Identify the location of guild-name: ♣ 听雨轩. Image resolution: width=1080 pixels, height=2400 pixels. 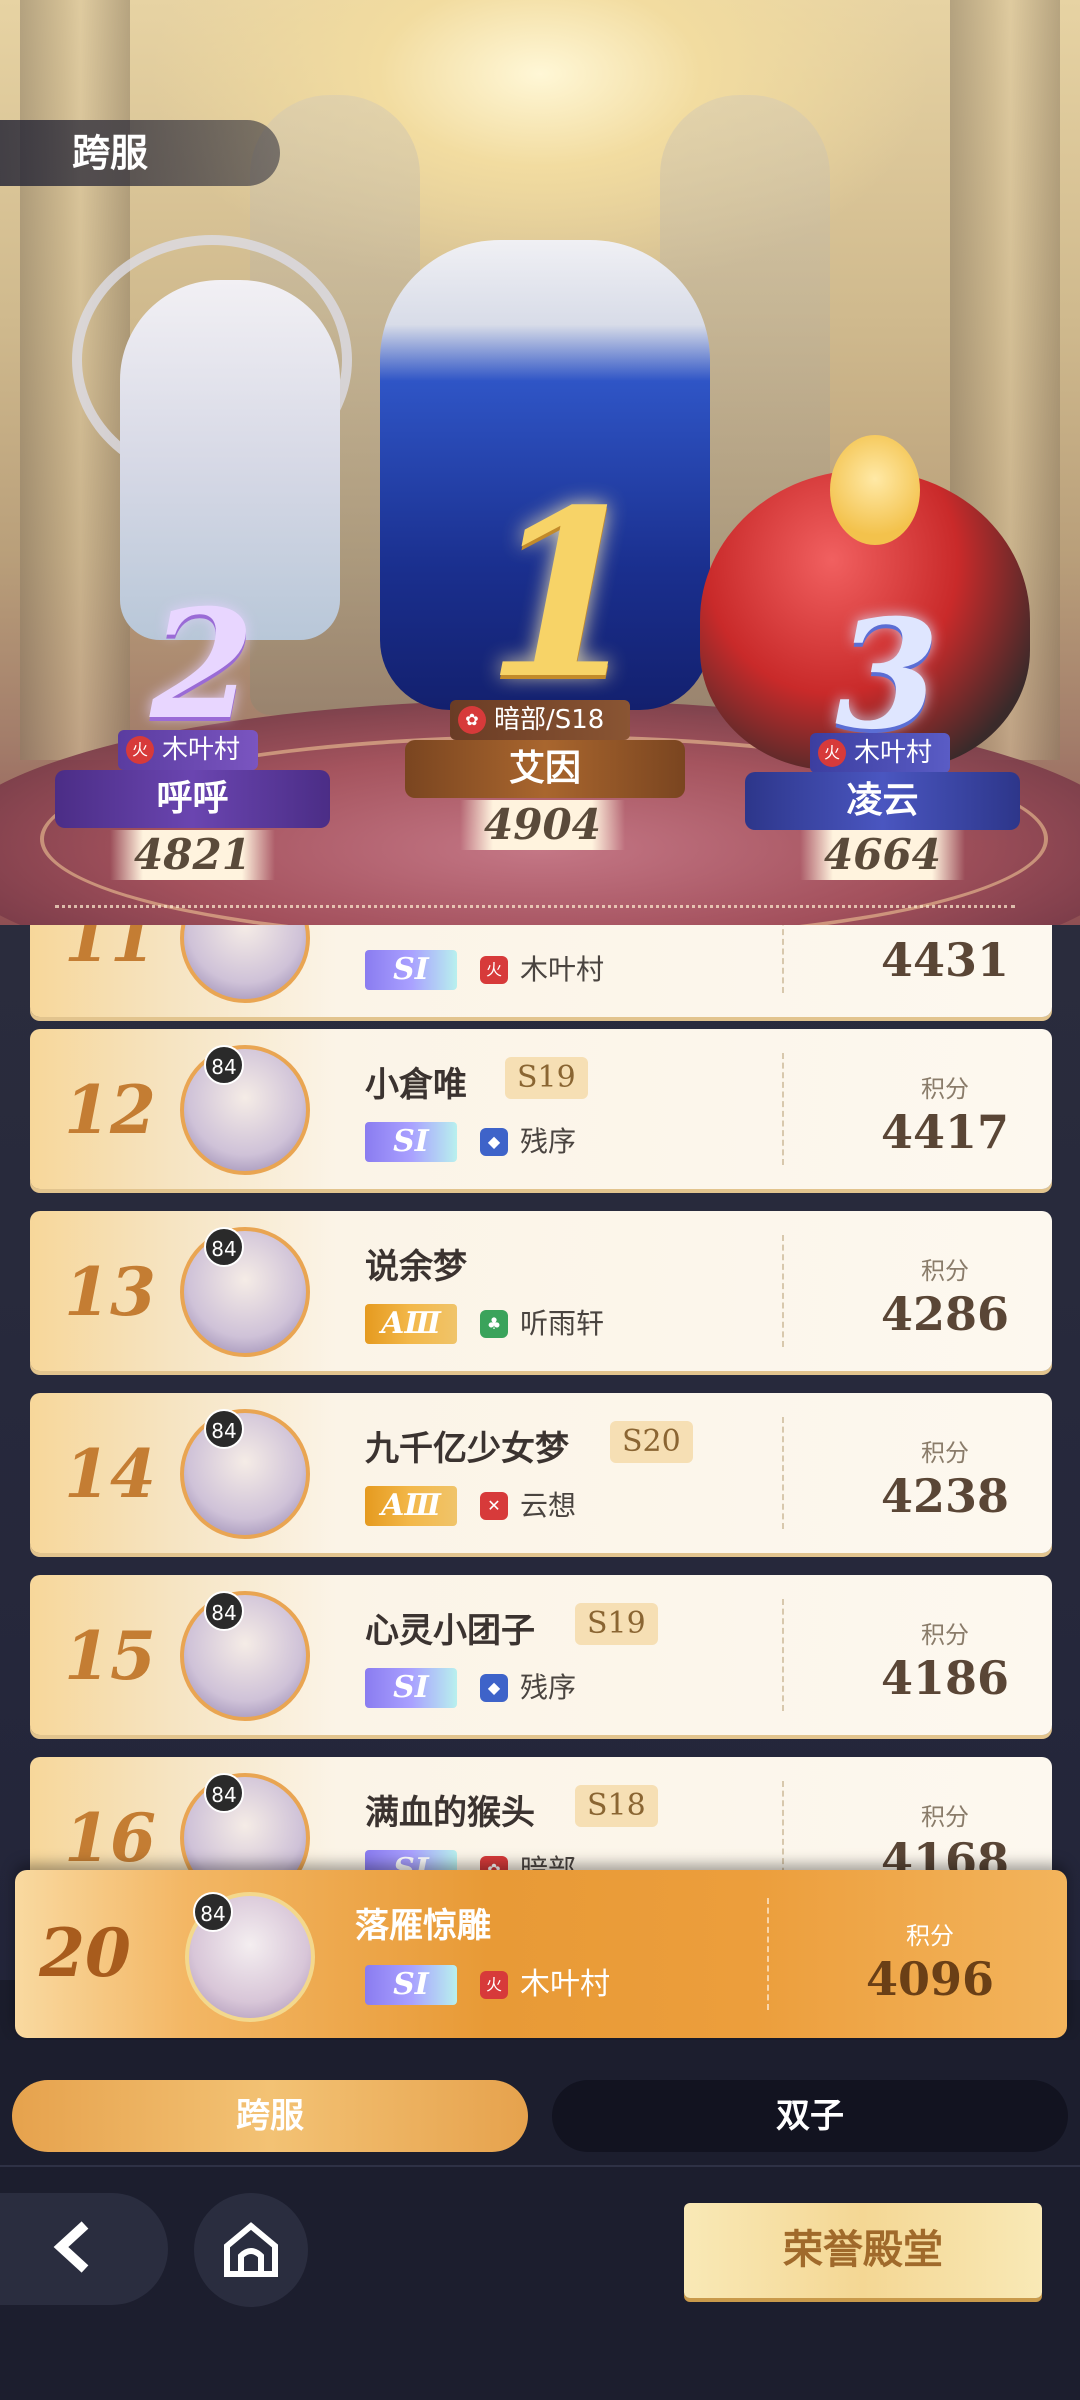
(542, 1324).